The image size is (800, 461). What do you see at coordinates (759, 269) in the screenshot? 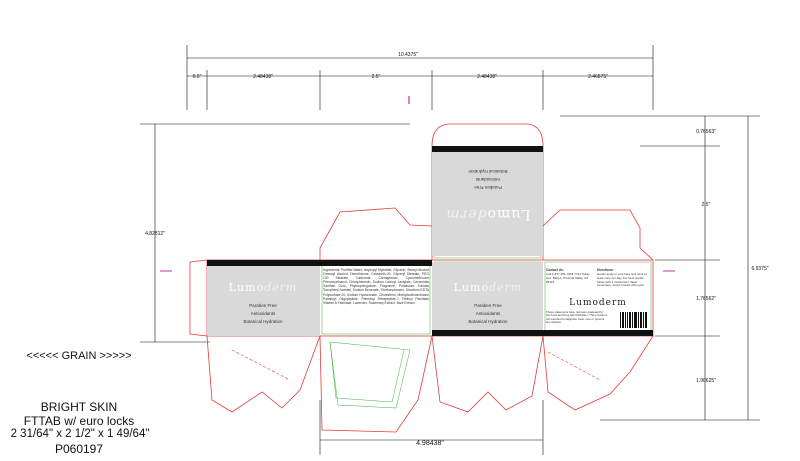
I see `right-overall-label: 6.9375"` at bounding box center [759, 269].